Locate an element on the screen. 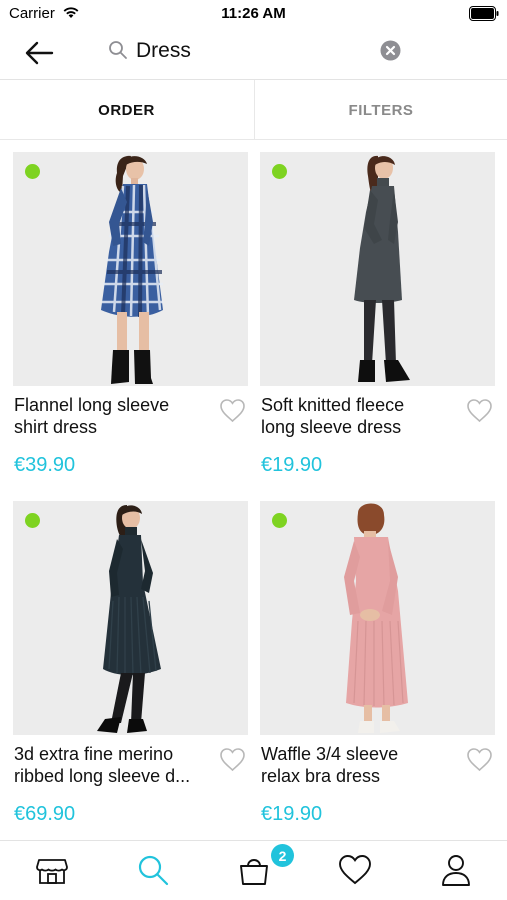 The height and width of the screenshot is (900, 507). user-icon is located at coordinates (456, 870).